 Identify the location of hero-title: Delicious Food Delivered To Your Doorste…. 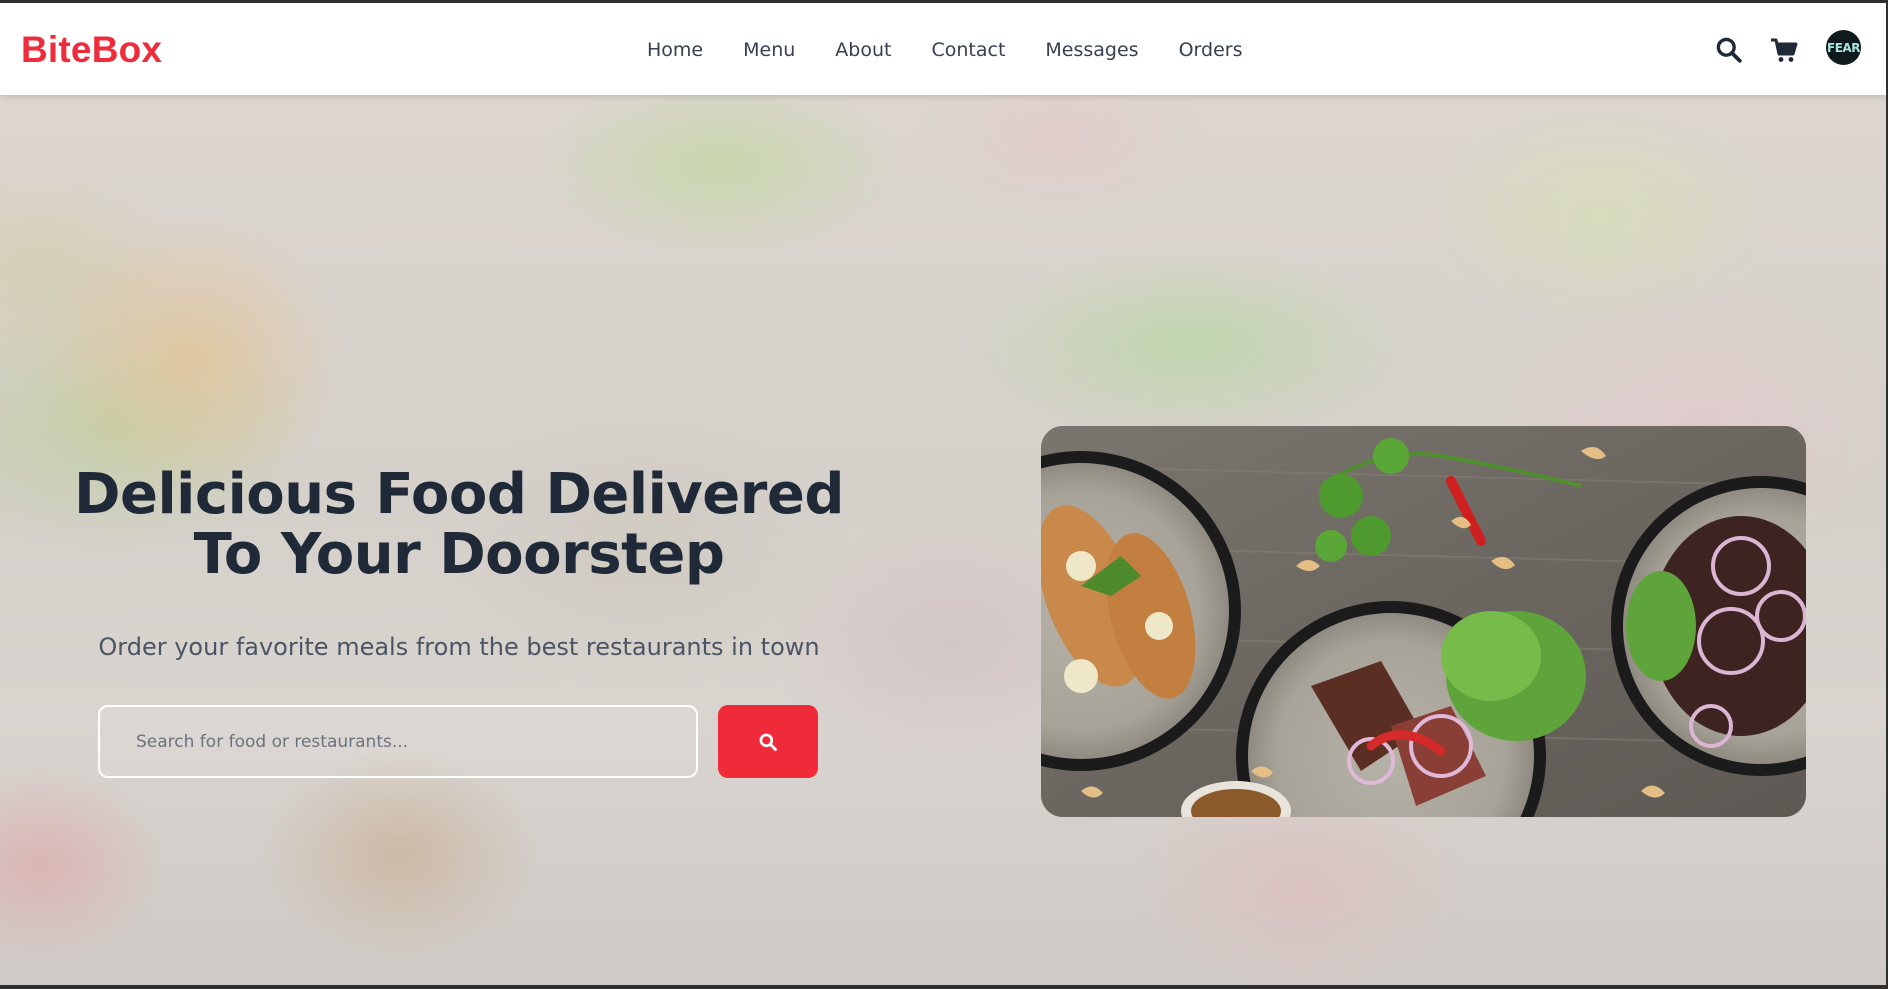
(459, 524).